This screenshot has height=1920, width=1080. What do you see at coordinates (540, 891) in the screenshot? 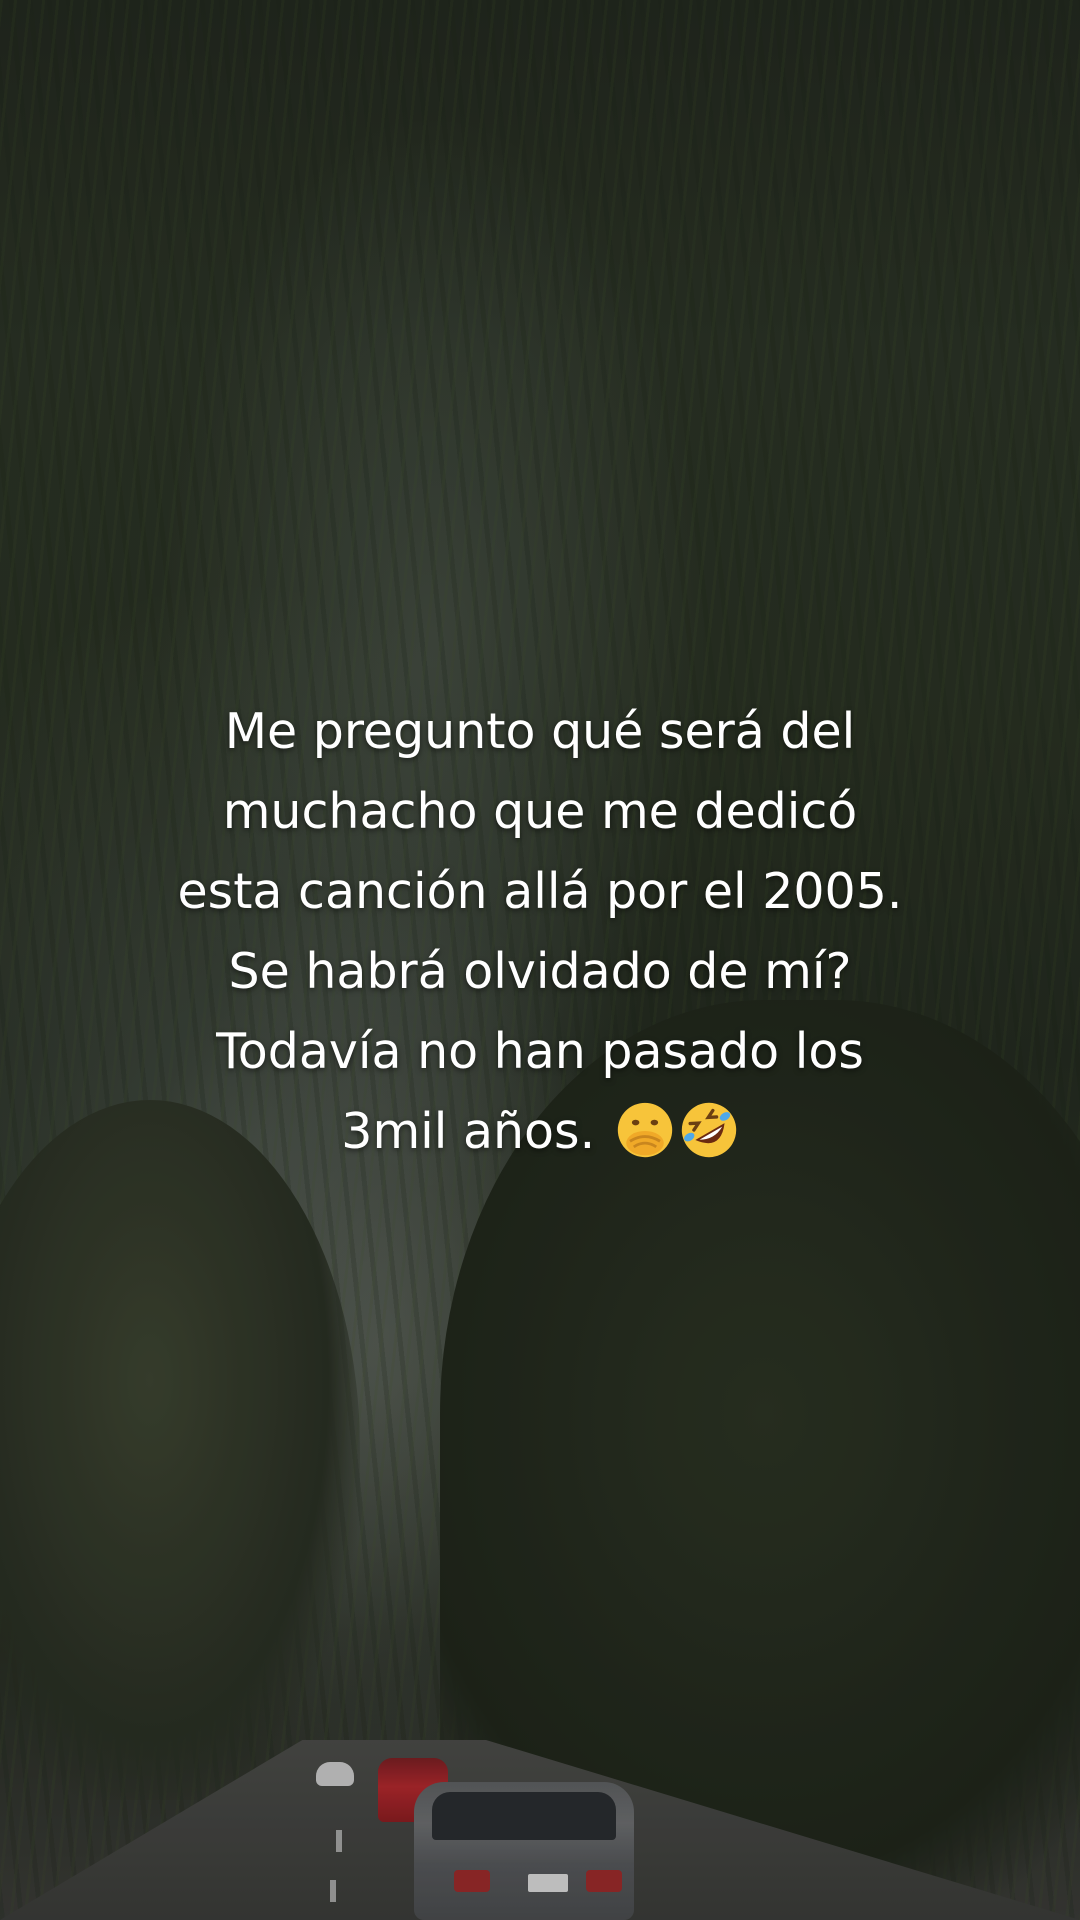
I see `caption-line: esta canción allá por el 2005.` at bounding box center [540, 891].